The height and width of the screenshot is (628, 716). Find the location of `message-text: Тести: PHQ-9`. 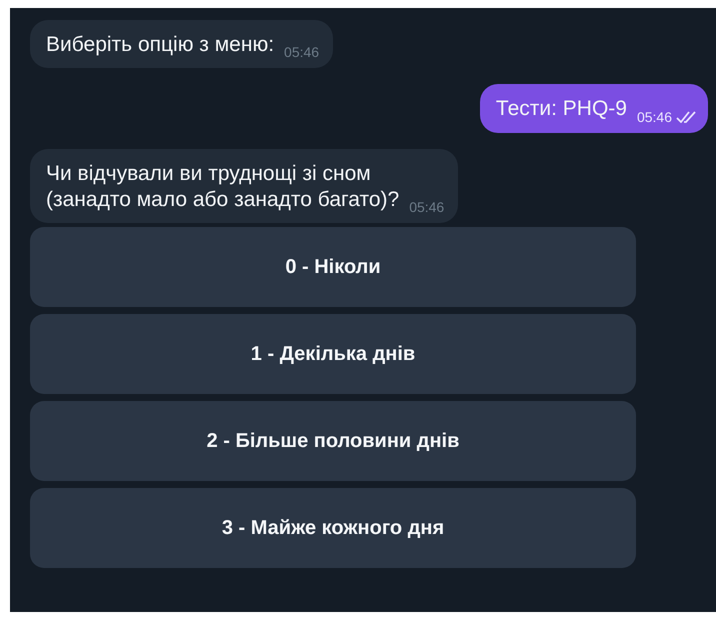

message-text: Тести: PHQ-9 is located at coordinates (561, 109).